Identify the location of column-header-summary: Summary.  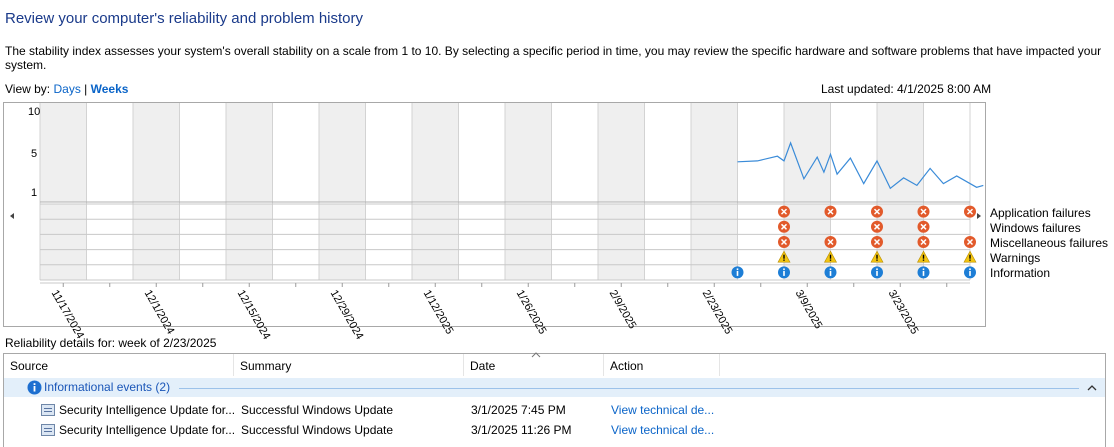
(349, 365).